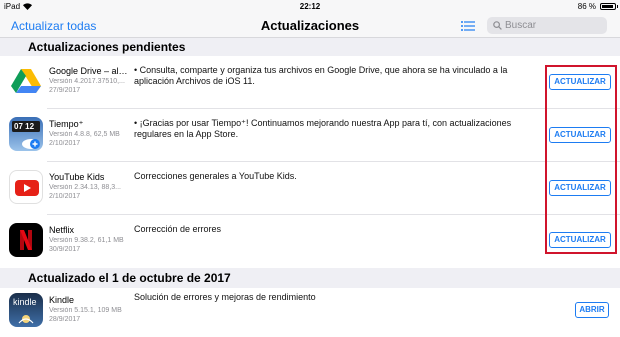  What do you see at coordinates (26, 134) in the screenshot?
I see `weather-clock-icon: 07 12` at bounding box center [26, 134].